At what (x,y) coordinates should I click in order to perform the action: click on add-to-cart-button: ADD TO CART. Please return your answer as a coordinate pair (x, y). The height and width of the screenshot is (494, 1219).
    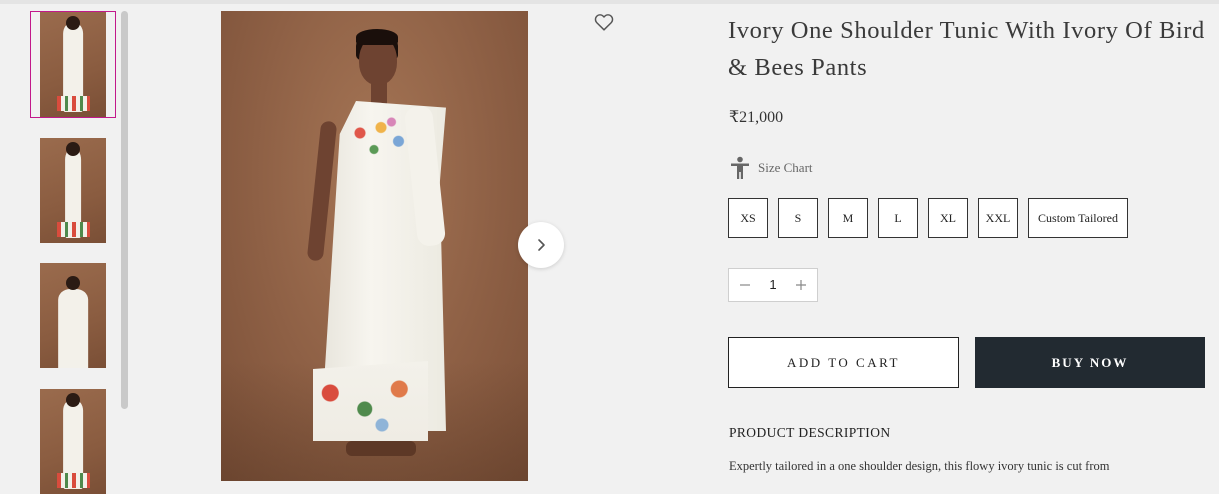
    Looking at the image, I should click on (843, 362).